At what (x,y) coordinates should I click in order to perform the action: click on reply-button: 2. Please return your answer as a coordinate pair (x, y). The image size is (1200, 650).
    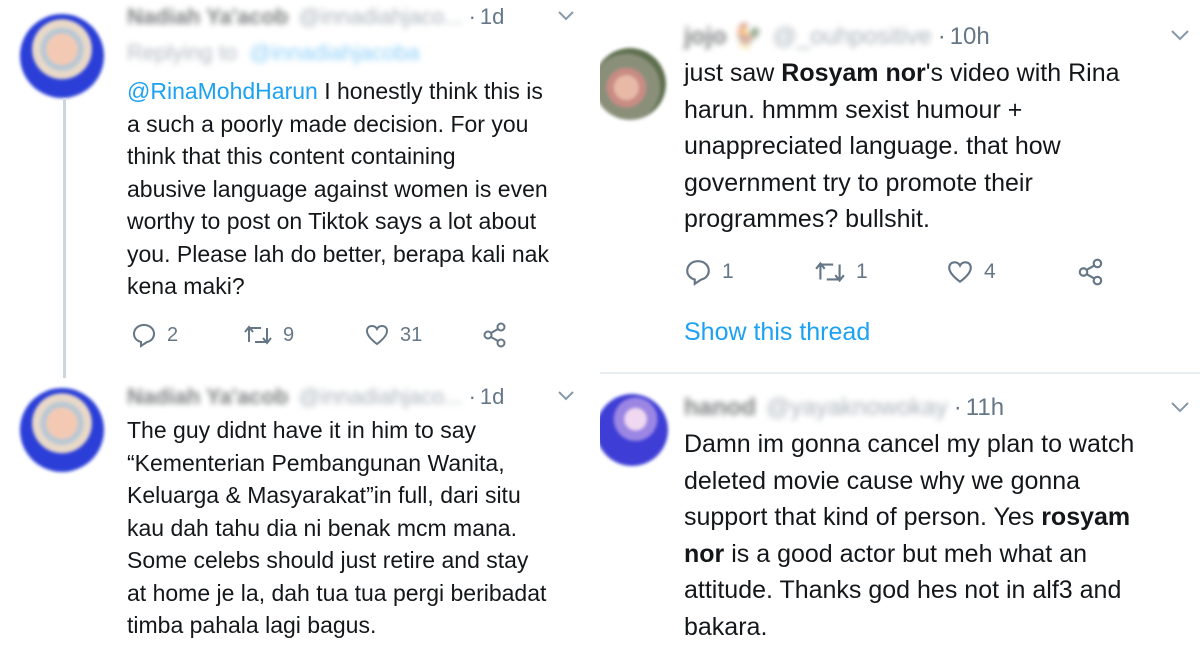
    Looking at the image, I should click on (154, 335).